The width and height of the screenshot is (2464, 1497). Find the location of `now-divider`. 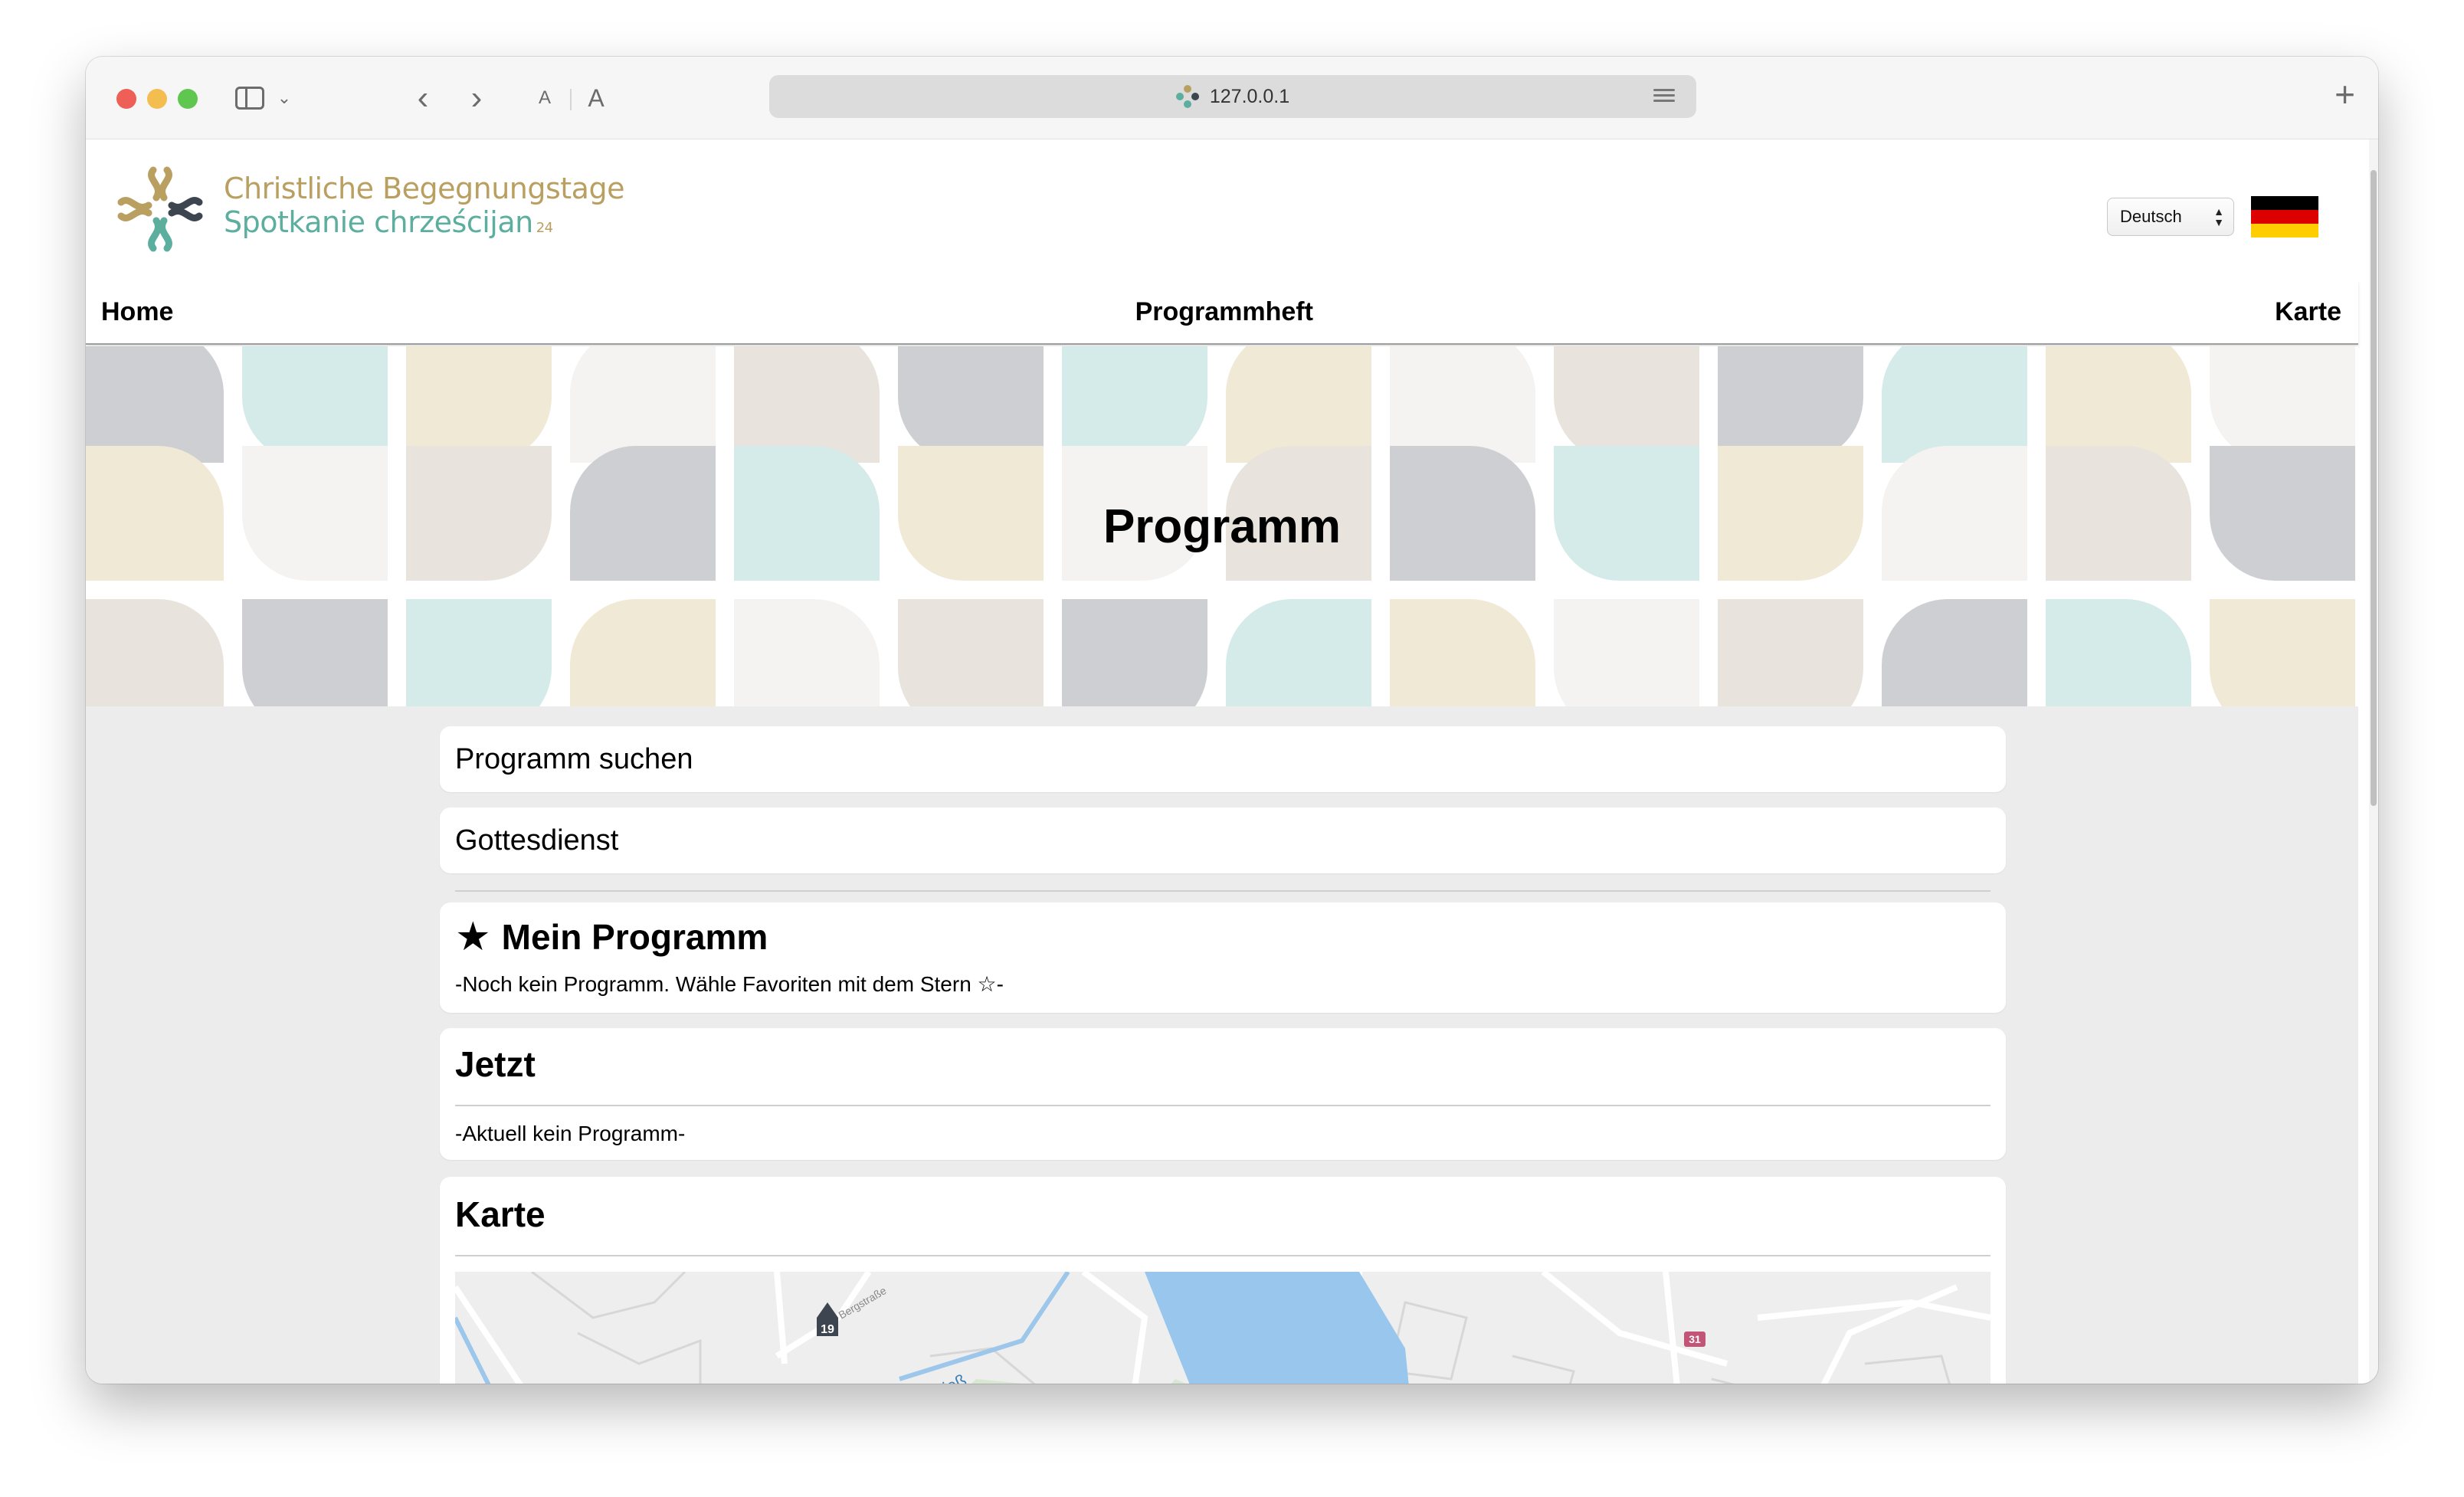

now-divider is located at coordinates (1223, 1105).